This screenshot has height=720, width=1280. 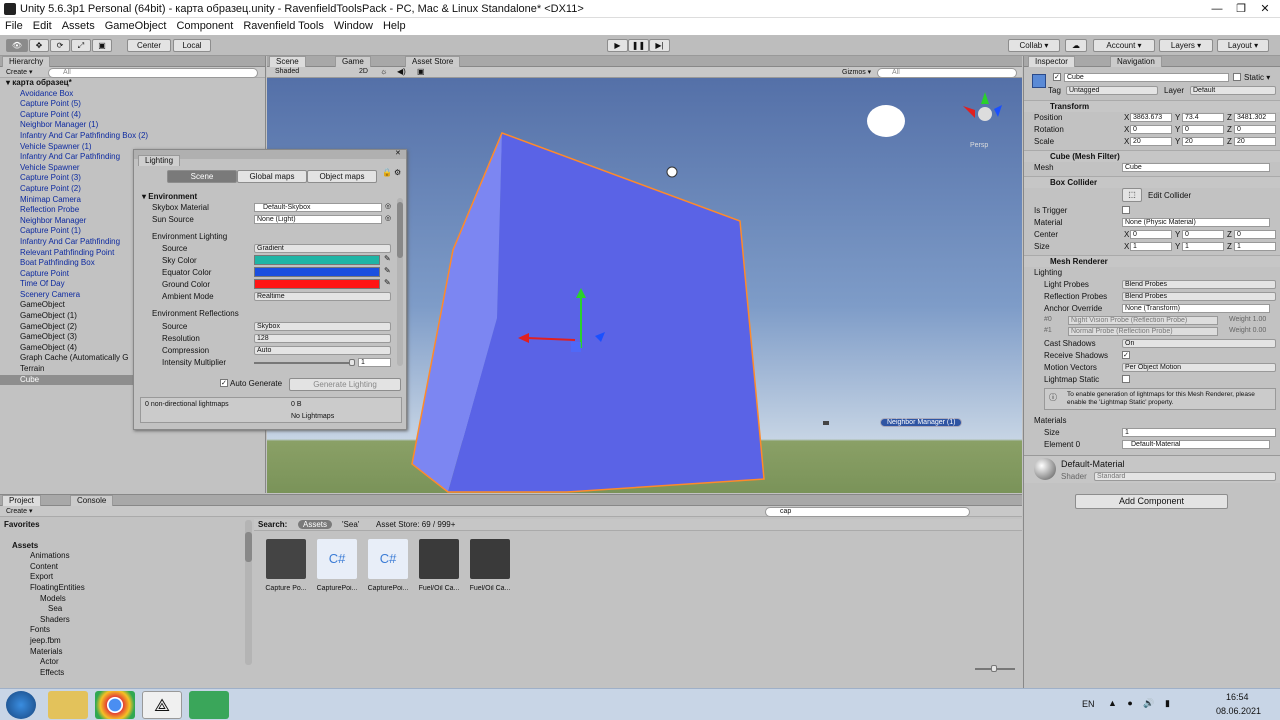 What do you see at coordinates (14, 25) in the screenshot?
I see `menu-file: File` at bounding box center [14, 25].